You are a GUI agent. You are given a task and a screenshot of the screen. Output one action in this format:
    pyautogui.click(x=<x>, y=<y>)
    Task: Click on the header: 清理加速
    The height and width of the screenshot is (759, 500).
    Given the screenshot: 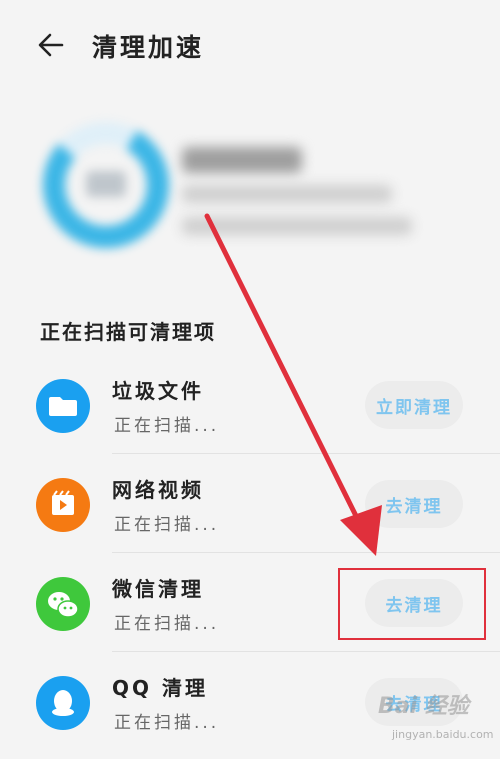 What is the action you would take?
    pyautogui.click(x=250, y=46)
    